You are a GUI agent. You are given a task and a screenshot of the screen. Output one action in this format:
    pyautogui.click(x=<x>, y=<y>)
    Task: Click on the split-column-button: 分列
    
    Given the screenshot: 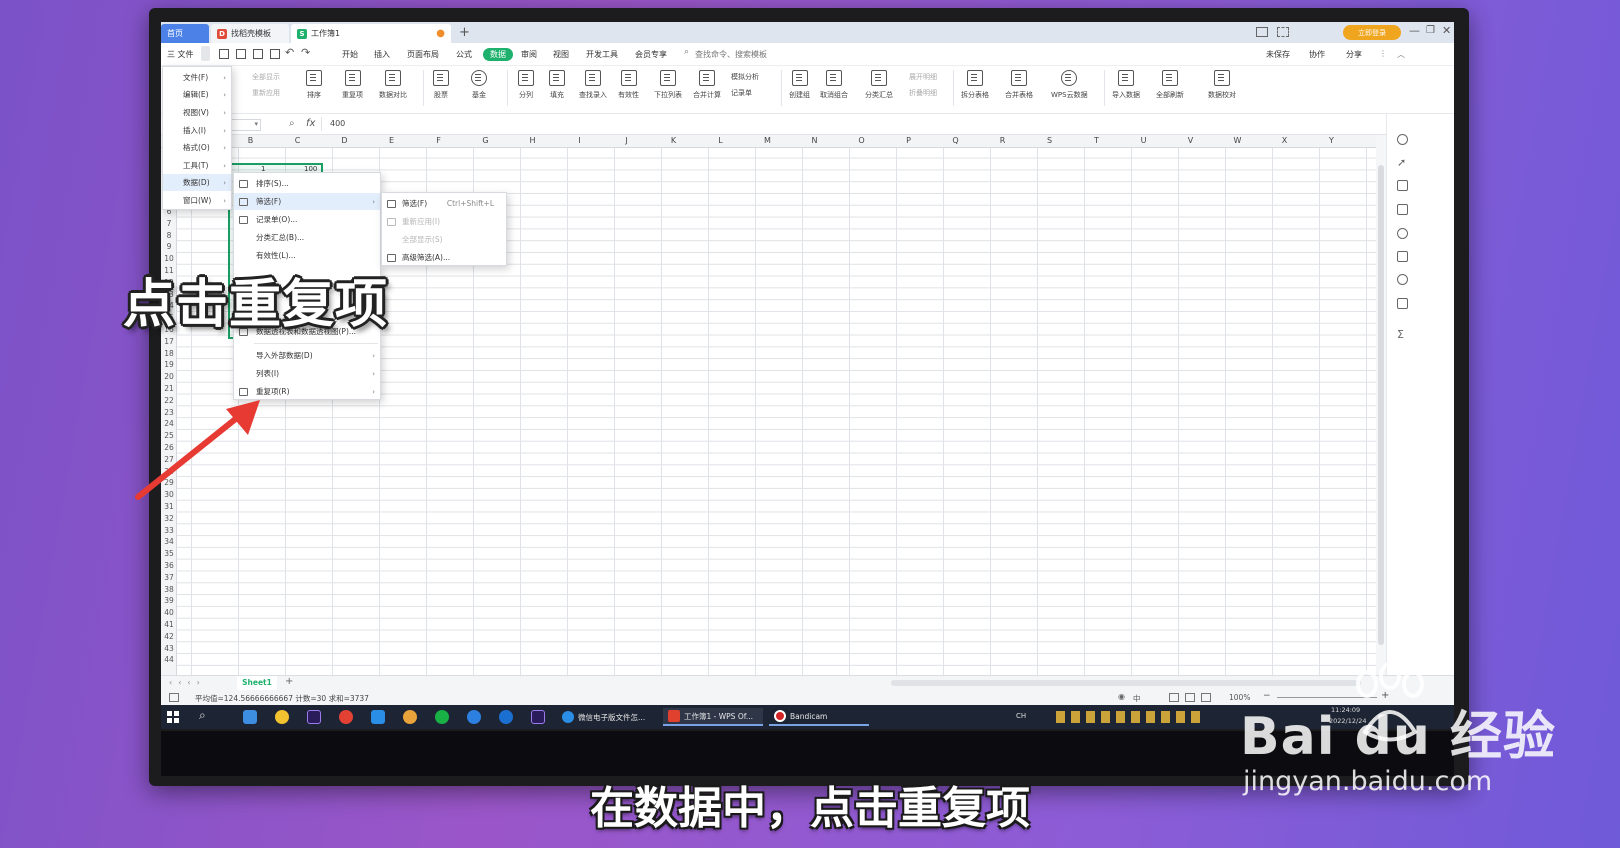 What is the action you would take?
    pyautogui.click(x=526, y=85)
    